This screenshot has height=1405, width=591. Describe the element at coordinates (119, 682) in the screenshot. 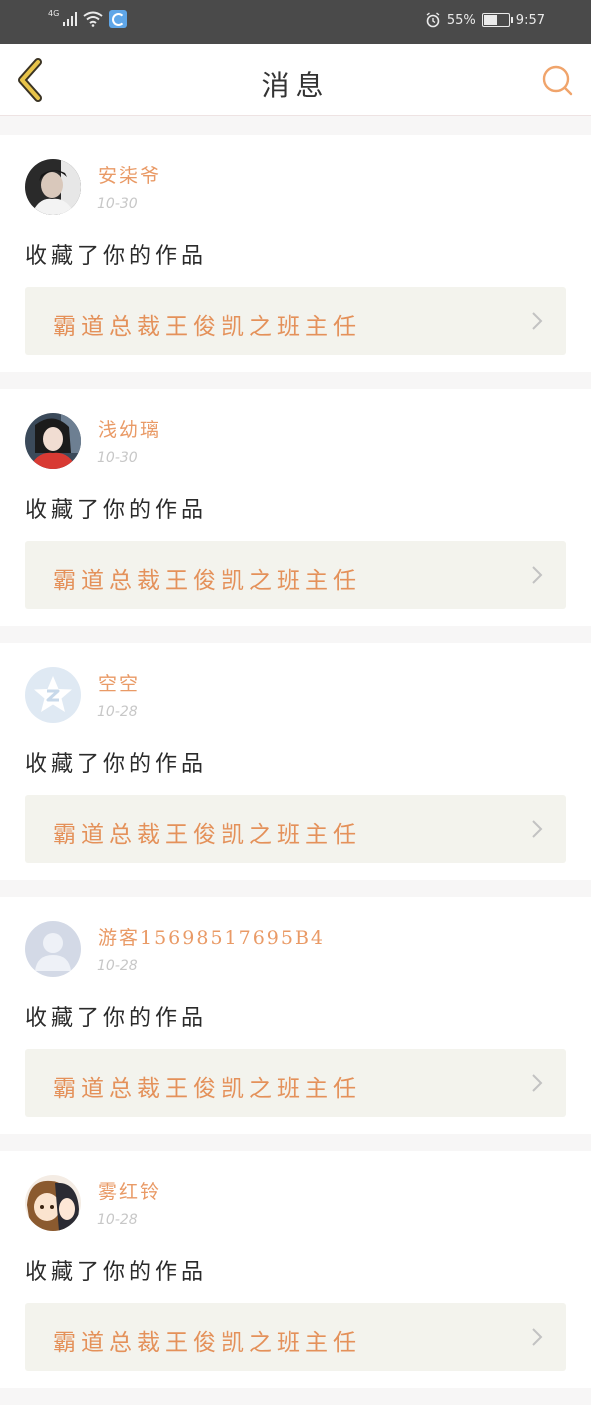

I see `username: 空空` at that location.